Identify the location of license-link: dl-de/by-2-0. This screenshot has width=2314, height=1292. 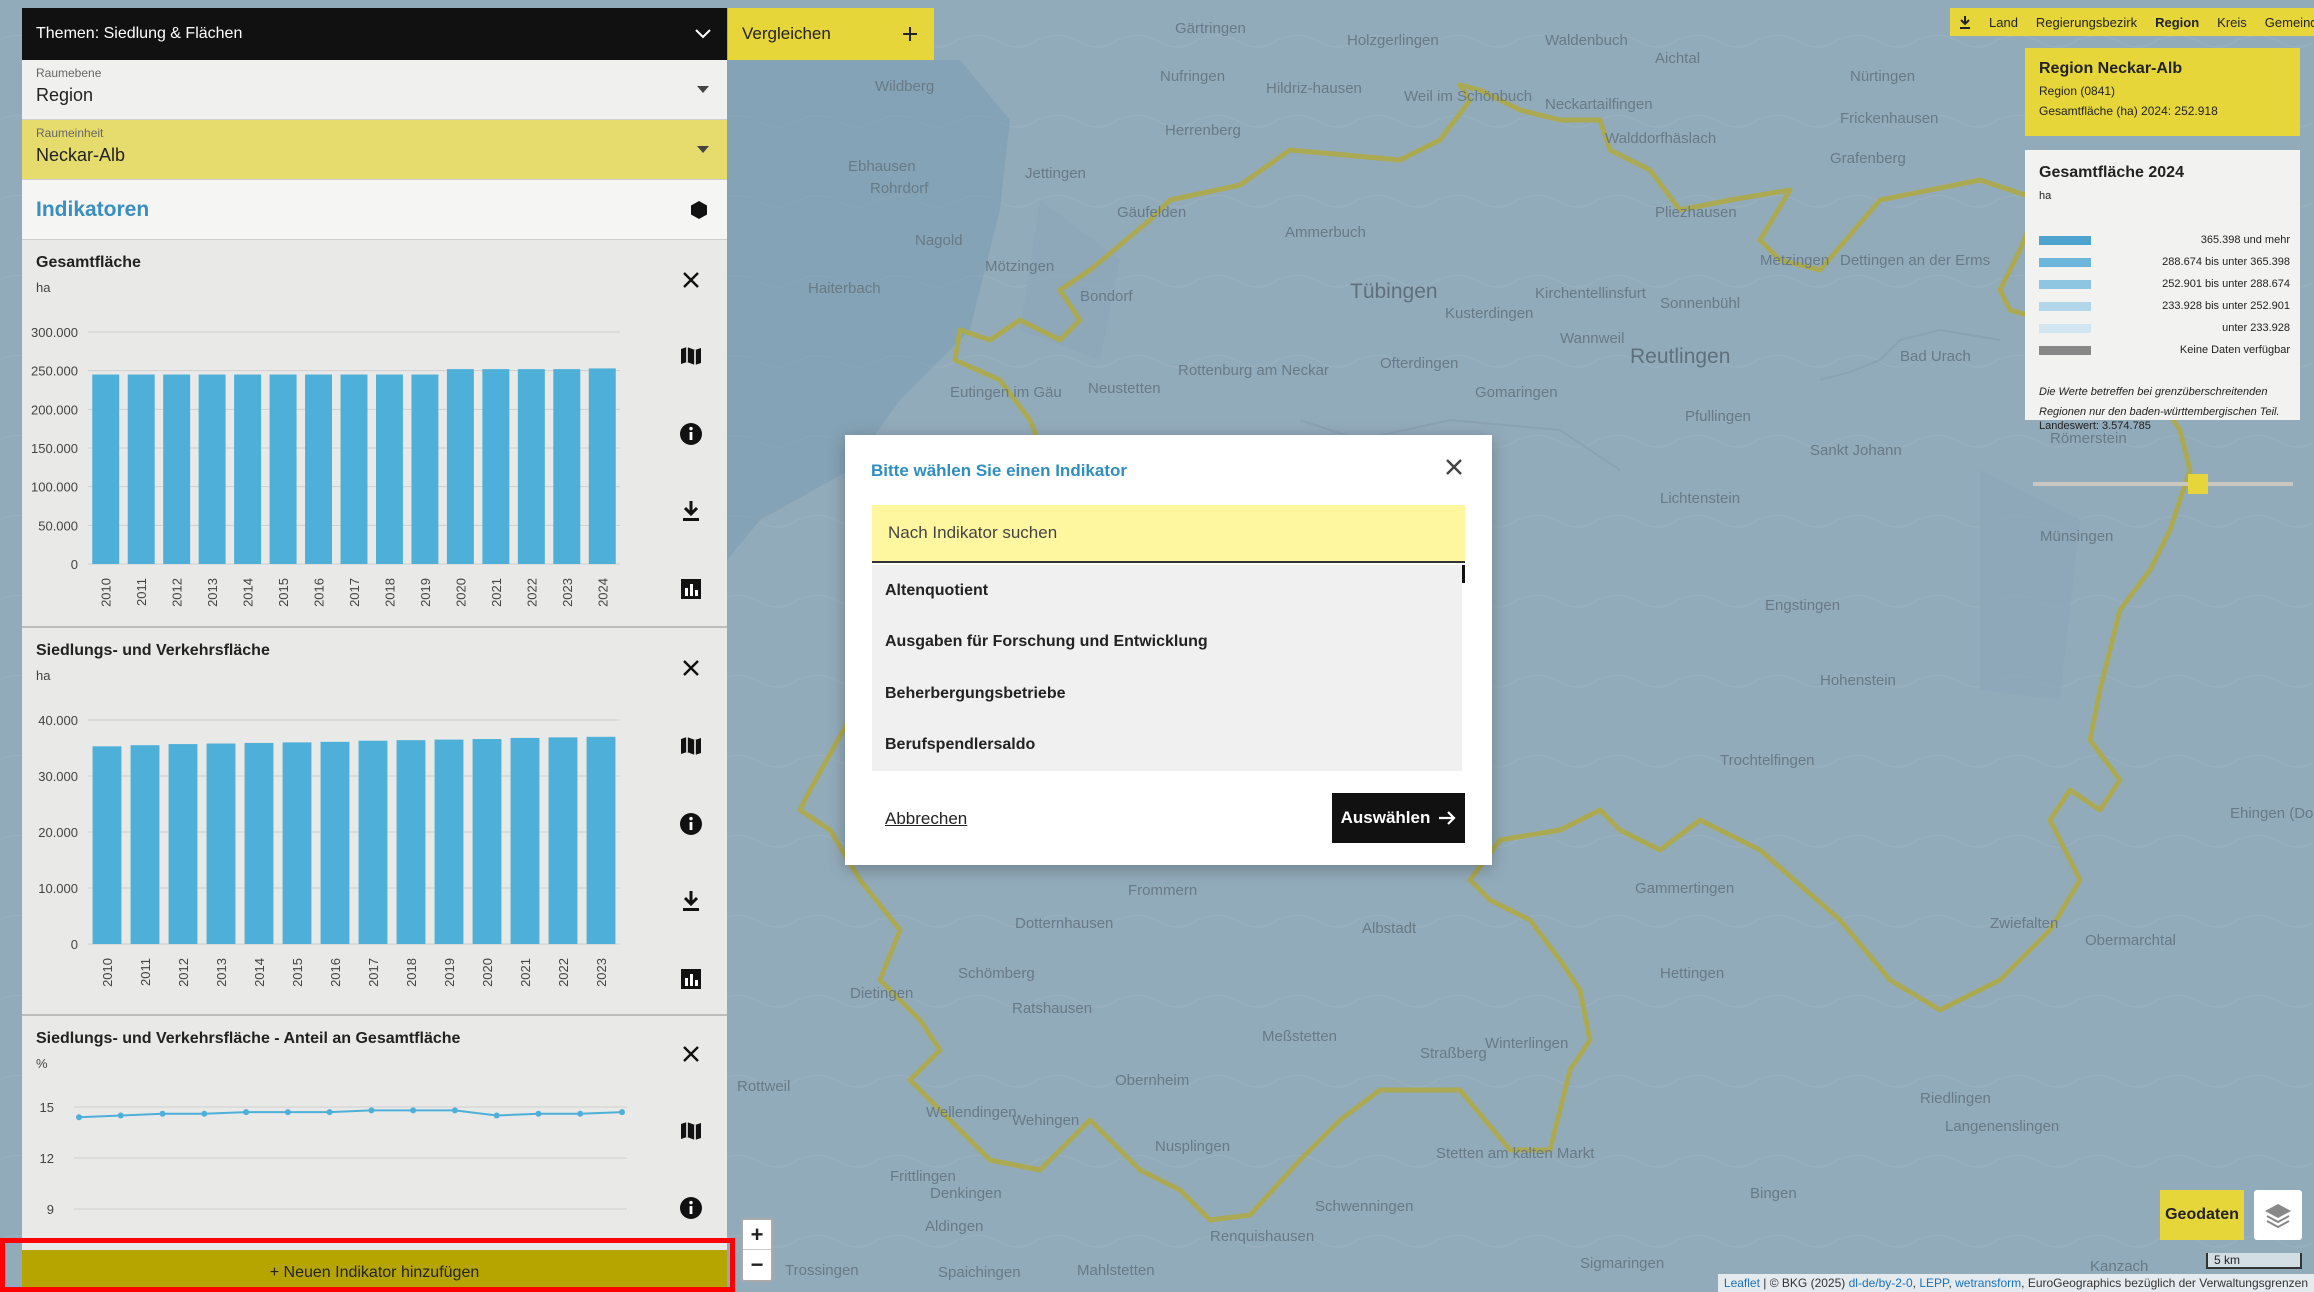
(1881, 1283).